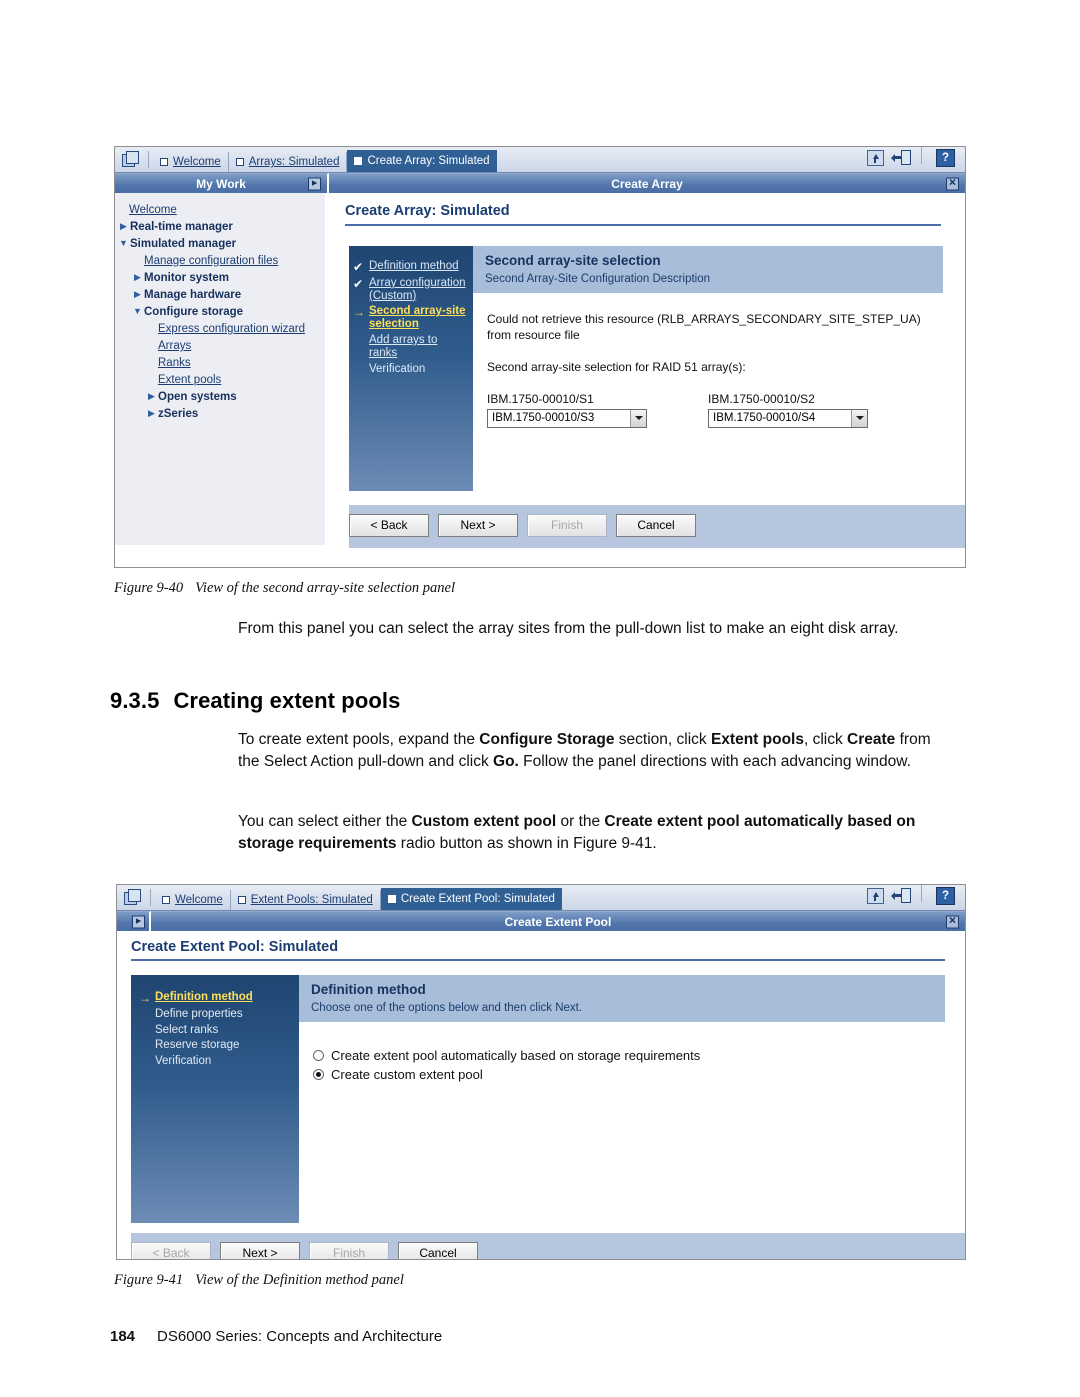  Describe the element at coordinates (216, 1046) in the screenshot. I see `wizard-step-reserve-storage: Reserve storage` at that location.